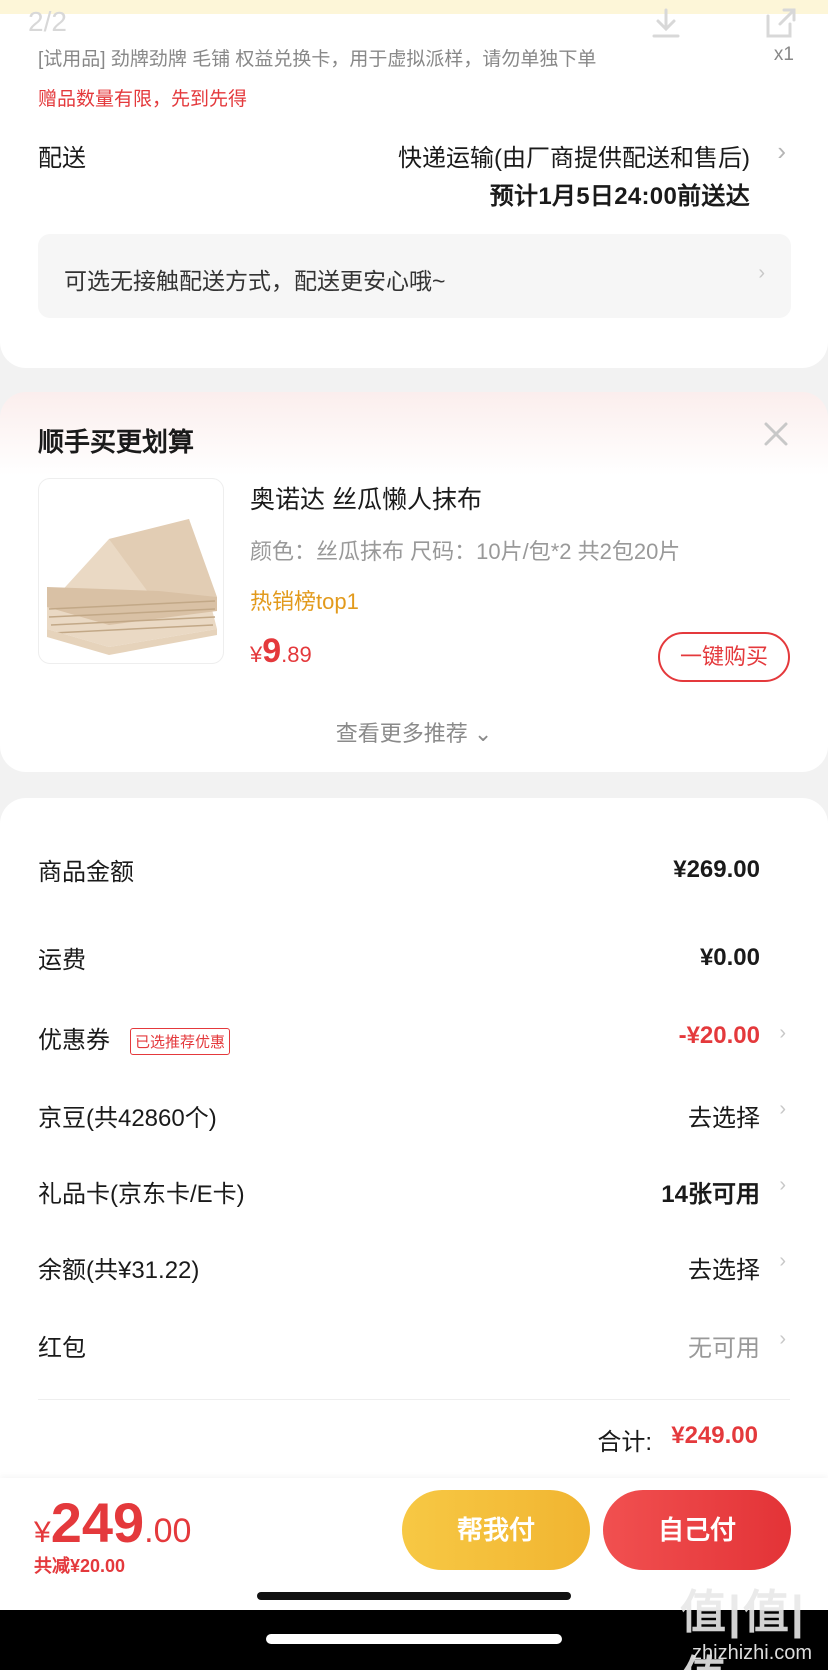 This screenshot has width=828, height=1670. Describe the element at coordinates (724, 1345) in the screenshot. I see `red-packet-value: 无可用` at that location.